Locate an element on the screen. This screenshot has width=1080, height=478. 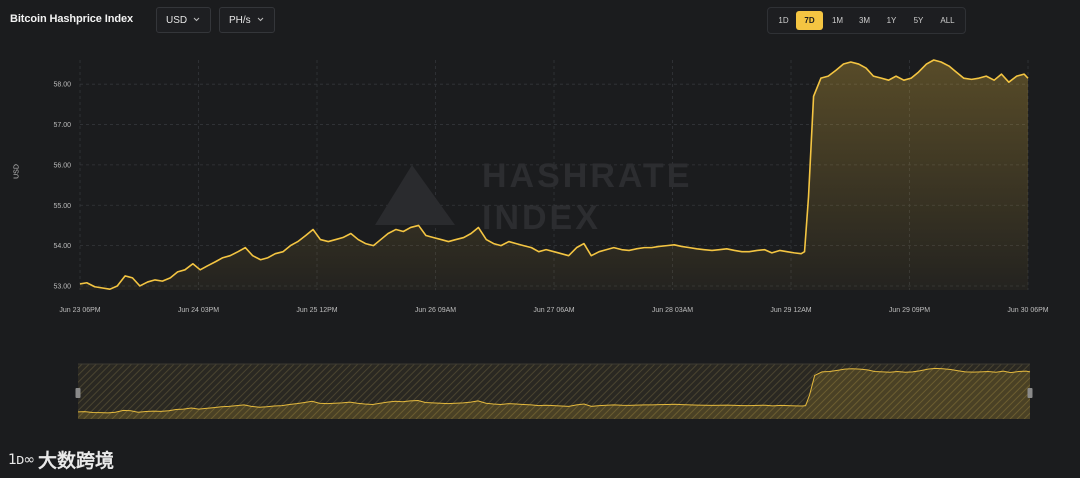
x-tick-label: Jun 29 12AM is located at coordinates (790, 310).